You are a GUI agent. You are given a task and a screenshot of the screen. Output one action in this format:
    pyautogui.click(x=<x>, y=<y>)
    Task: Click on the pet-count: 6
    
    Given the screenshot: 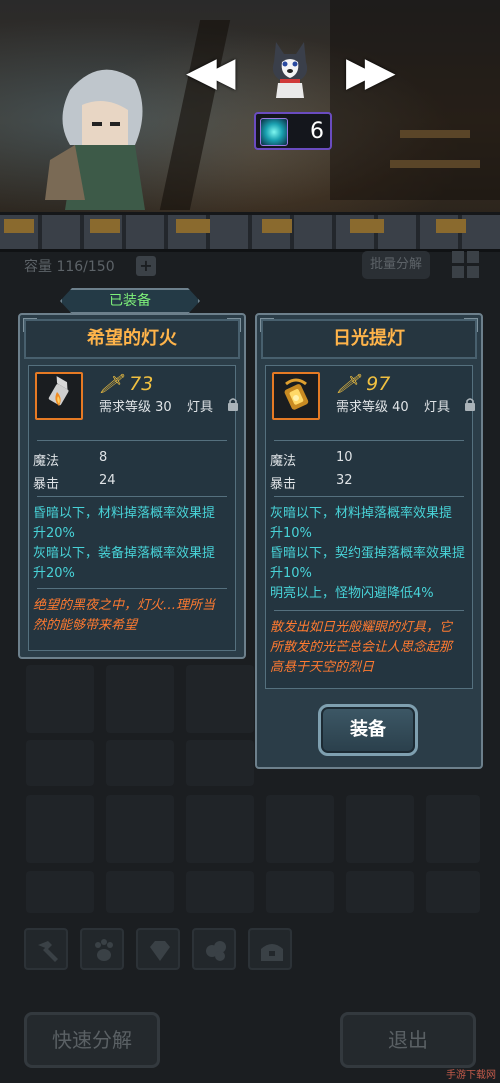 What is the action you would take?
    pyautogui.click(x=317, y=131)
    